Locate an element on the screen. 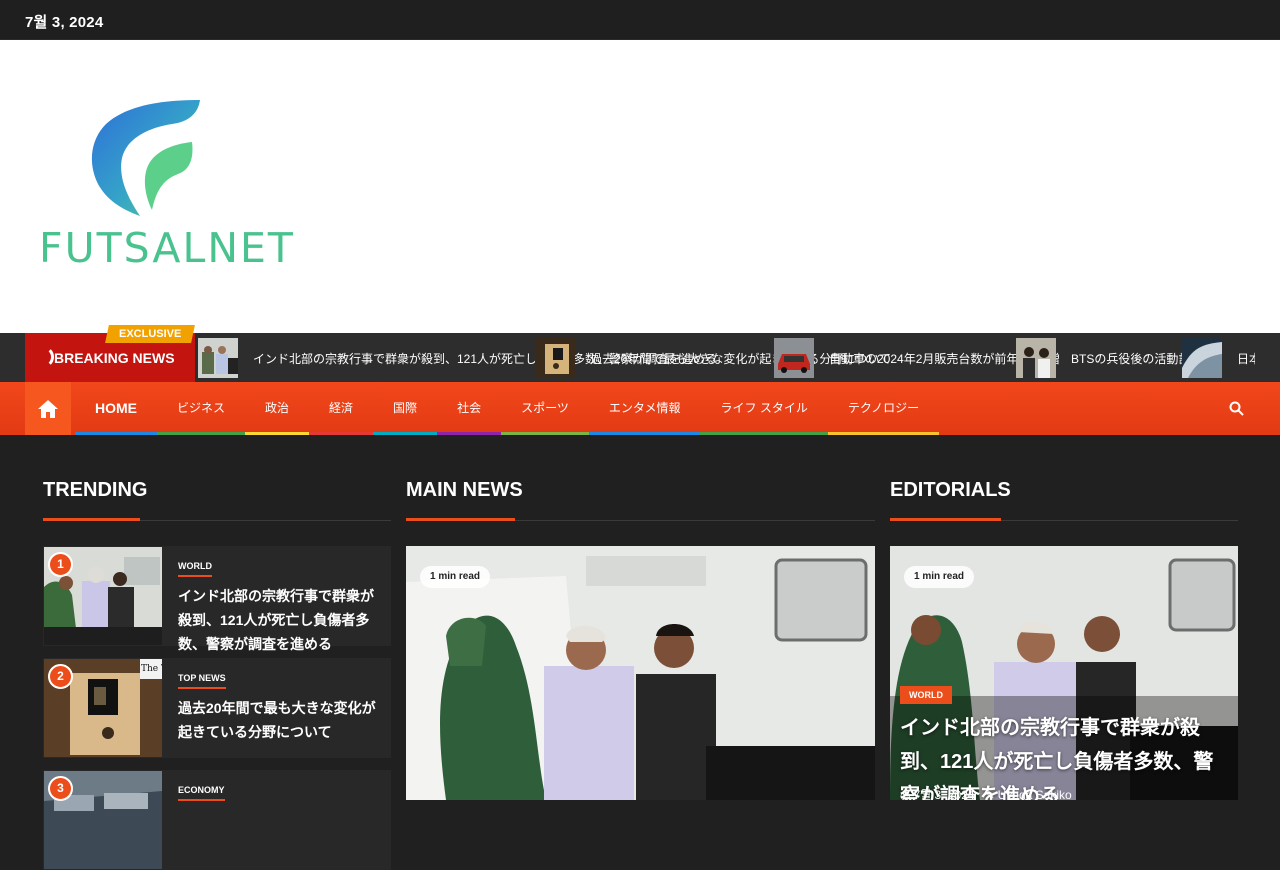 The height and width of the screenshot is (870, 1280). home-button is located at coordinates (48, 408).